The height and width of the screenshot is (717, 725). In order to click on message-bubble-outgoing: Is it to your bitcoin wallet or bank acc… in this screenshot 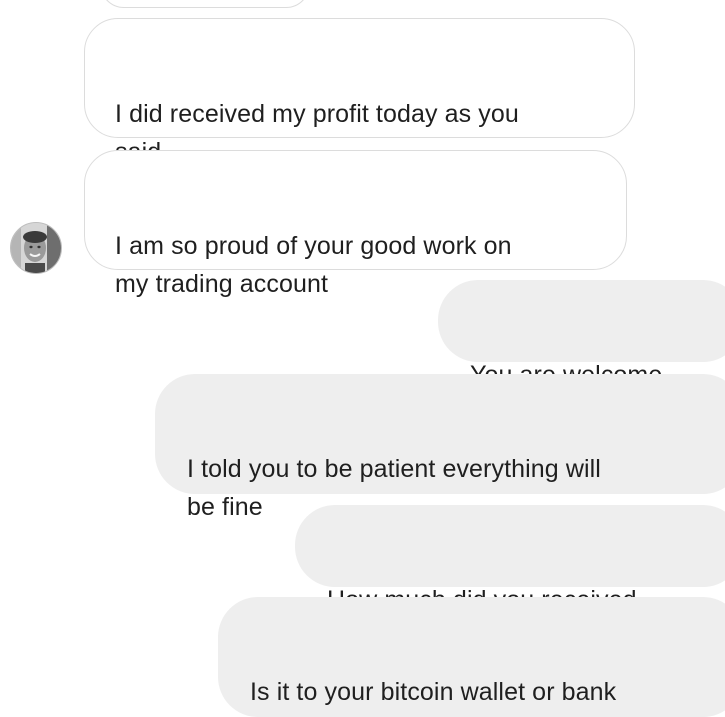, I will do `click(471, 657)`.